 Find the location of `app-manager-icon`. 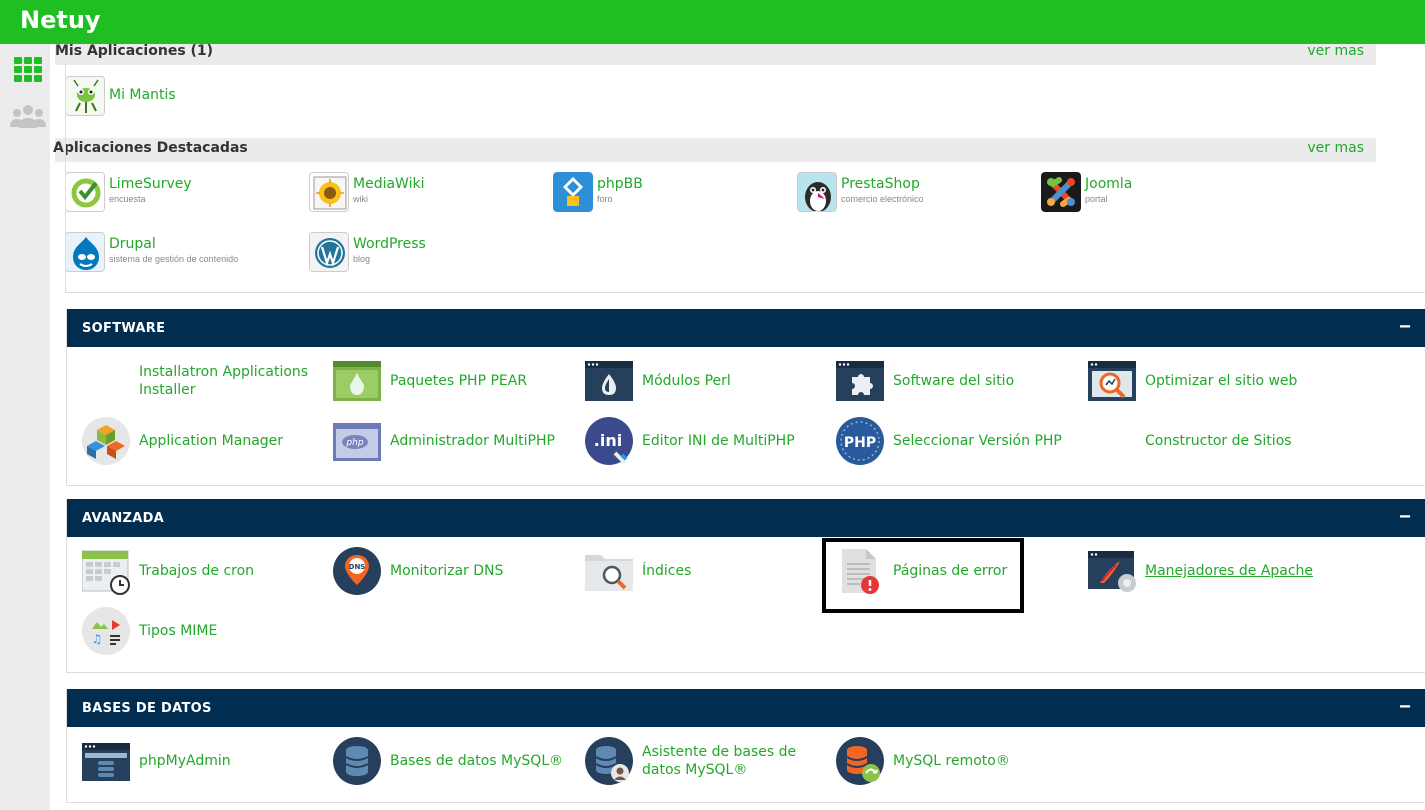

app-manager-icon is located at coordinates (106, 441).